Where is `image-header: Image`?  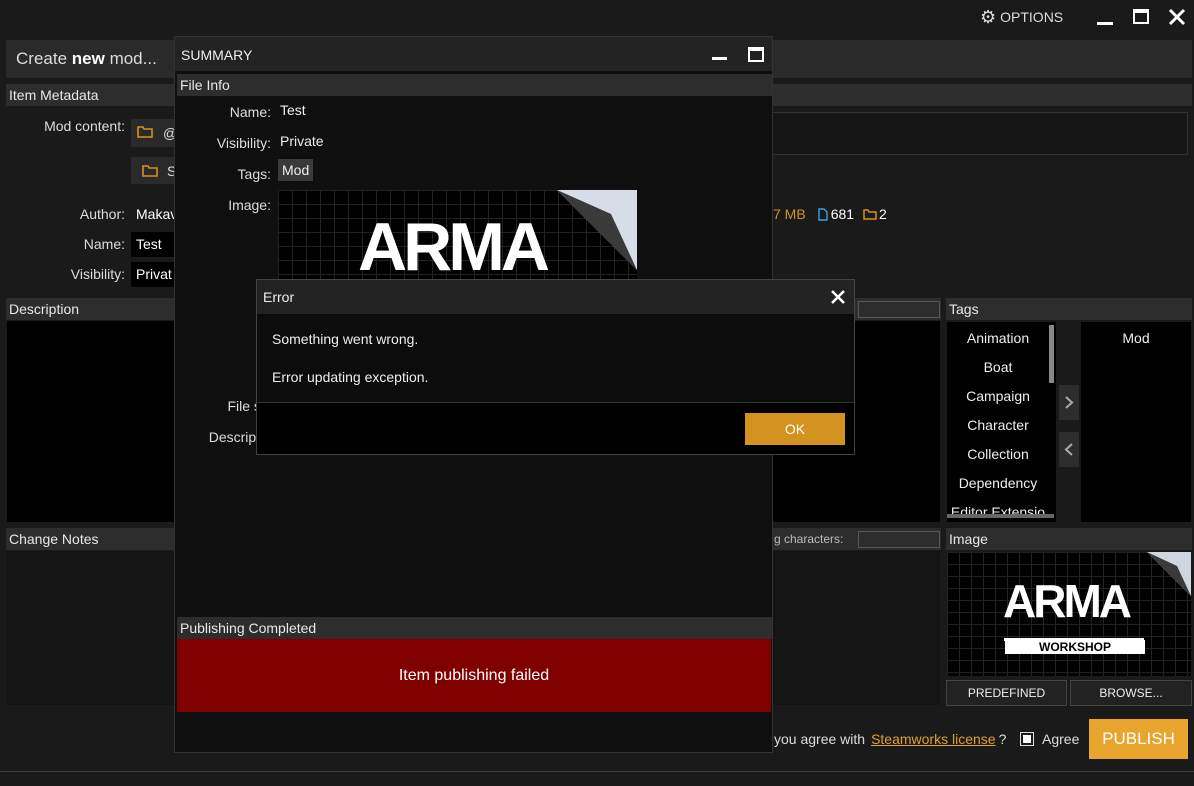
image-header: Image is located at coordinates (1069, 539).